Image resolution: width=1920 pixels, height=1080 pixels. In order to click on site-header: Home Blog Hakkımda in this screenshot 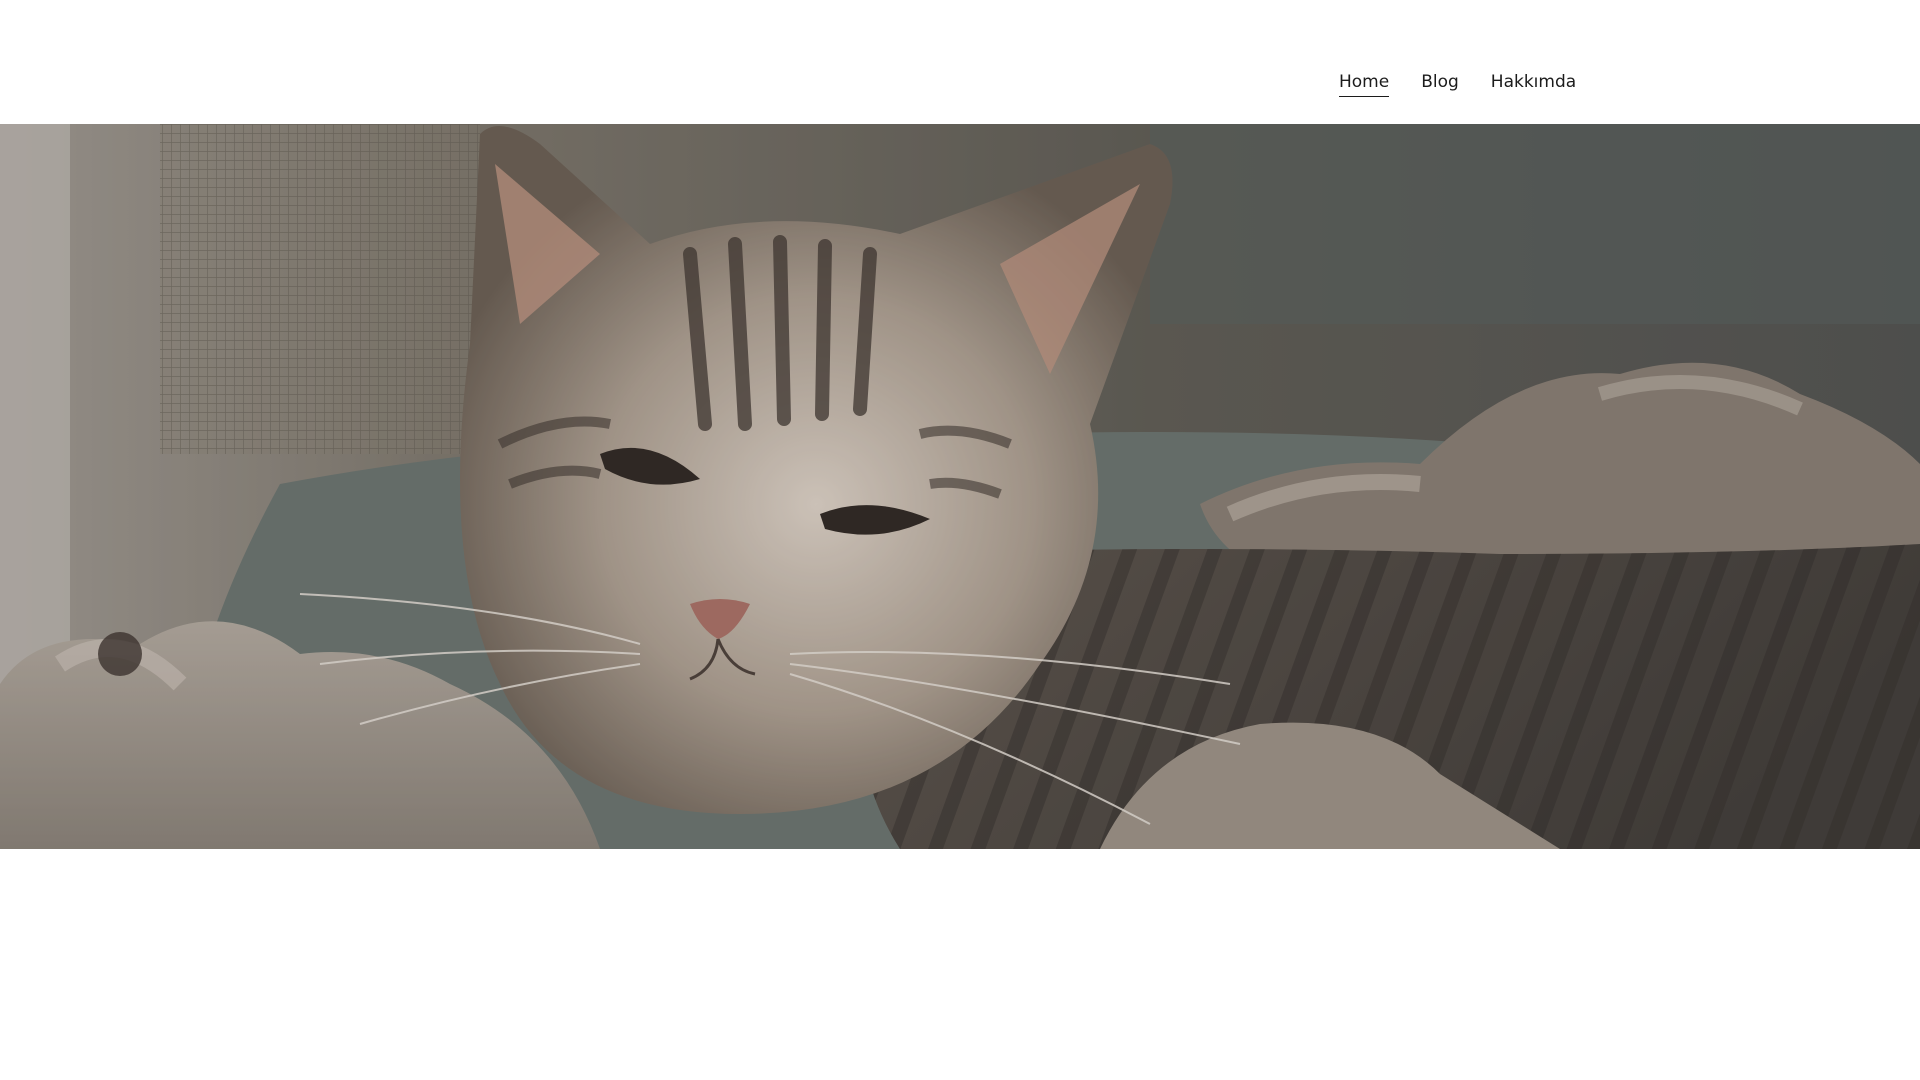, I will do `click(960, 62)`.